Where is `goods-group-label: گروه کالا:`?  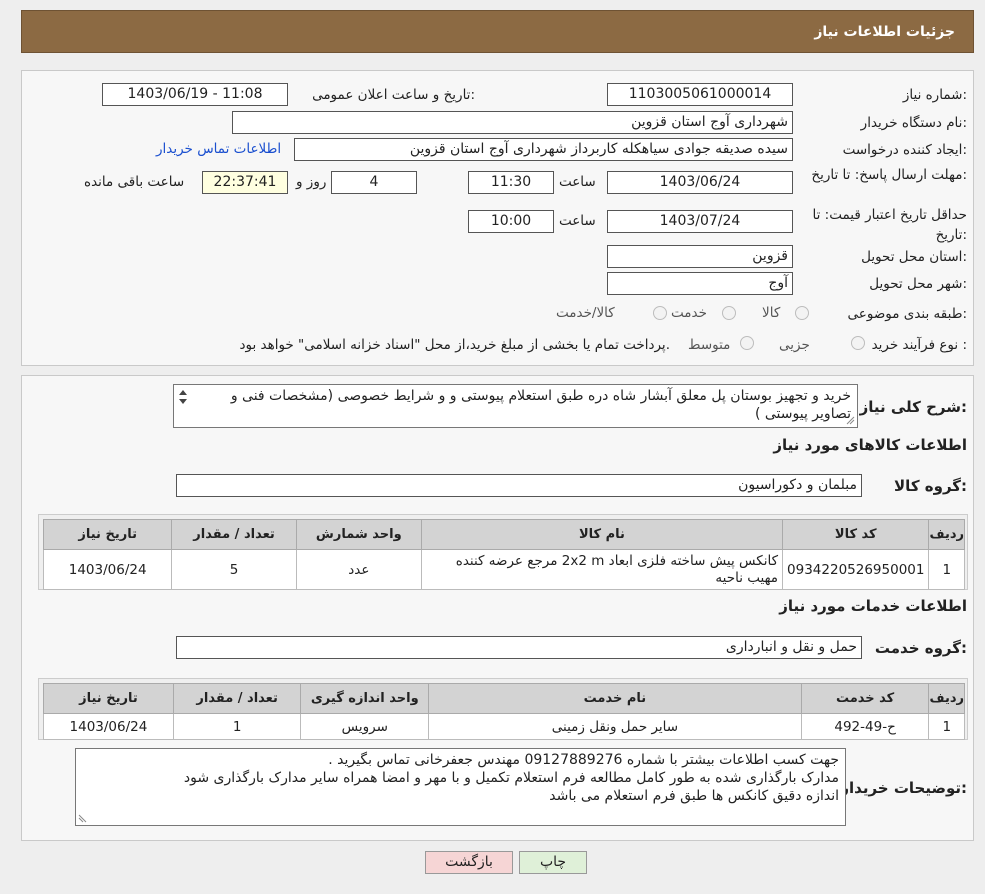 goods-group-label: گروه کالا: is located at coordinates (930, 486).